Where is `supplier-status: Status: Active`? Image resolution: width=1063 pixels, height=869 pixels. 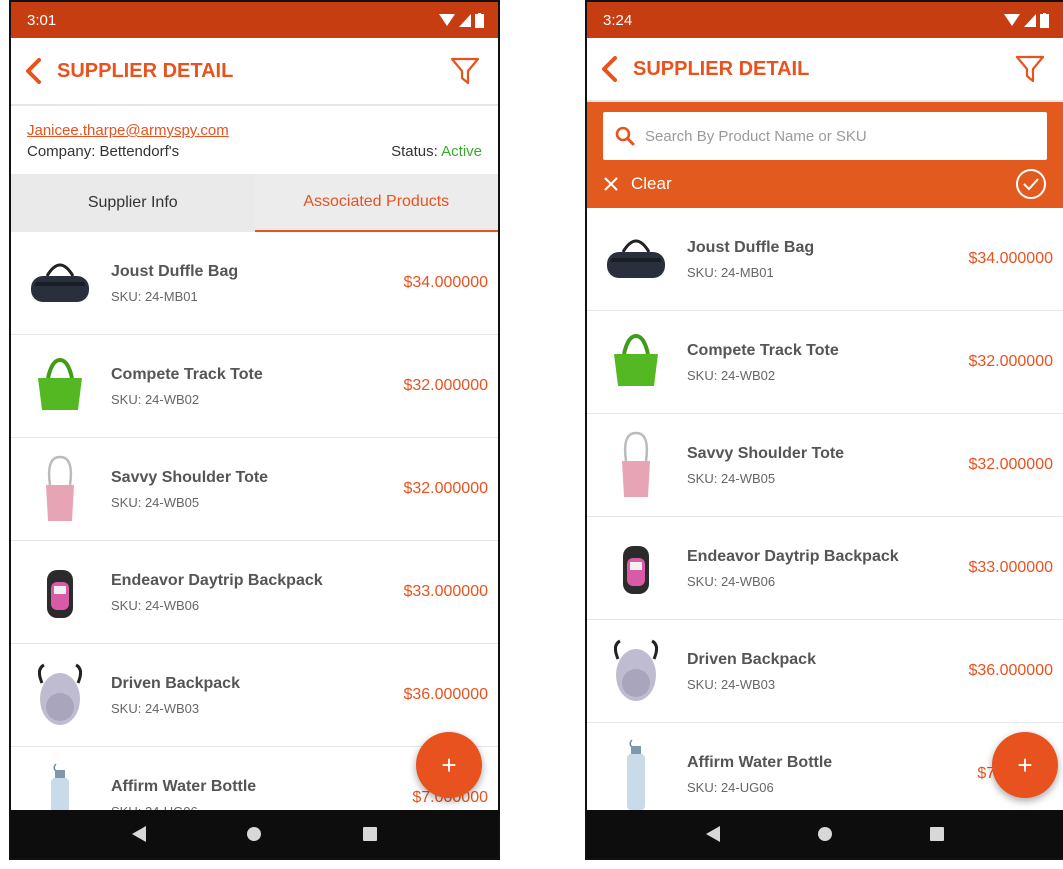 supplier-status: Status: Active is located at coordinates (436, 151).